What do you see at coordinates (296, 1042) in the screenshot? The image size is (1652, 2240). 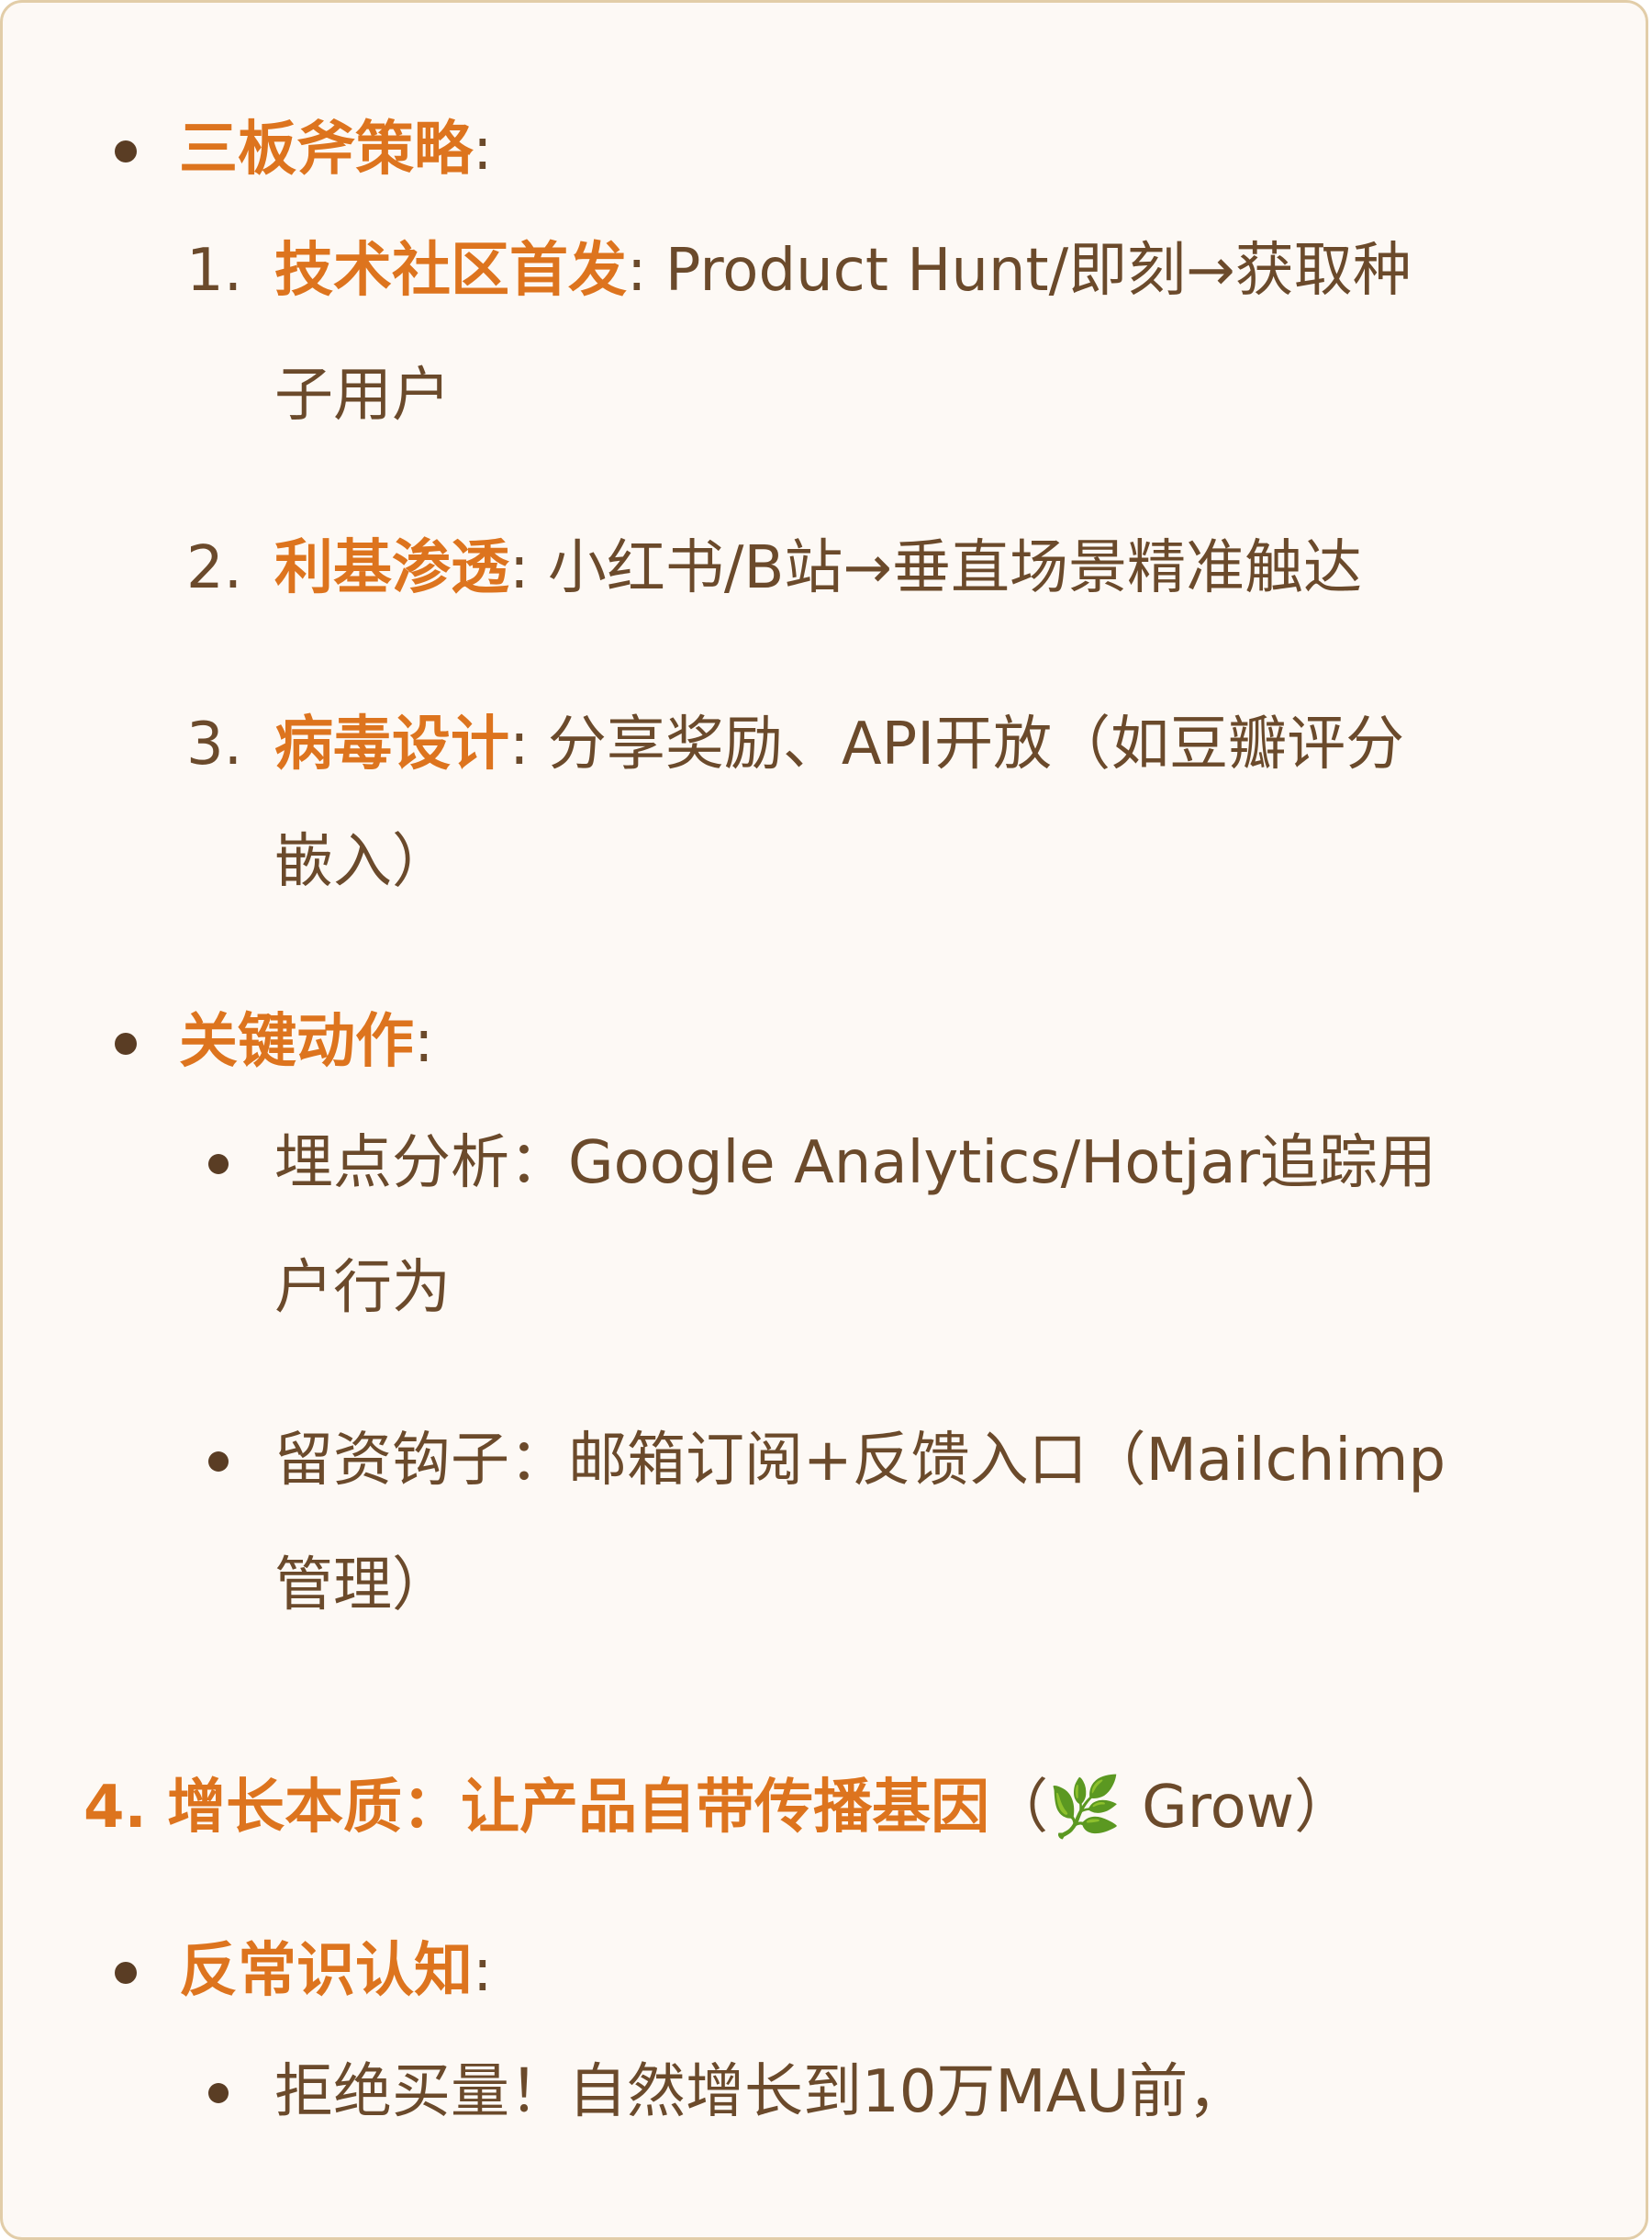 I see `heading-text: 关键动作` at bounding box center [296, 1042].